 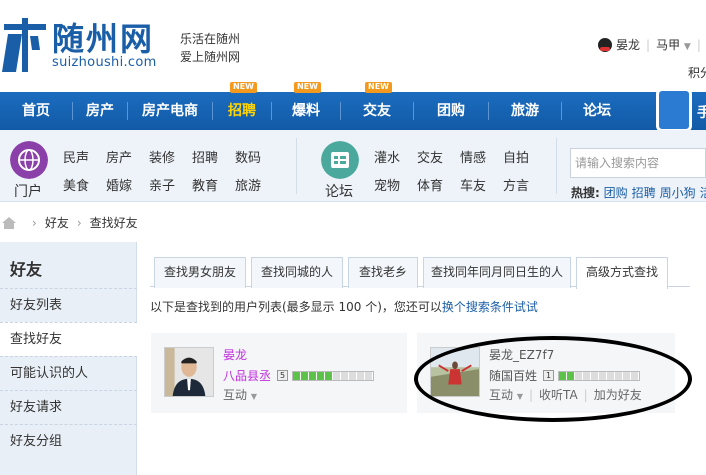 I want to click on user-level: 八品县丞 5, so click(x=299, y=375).